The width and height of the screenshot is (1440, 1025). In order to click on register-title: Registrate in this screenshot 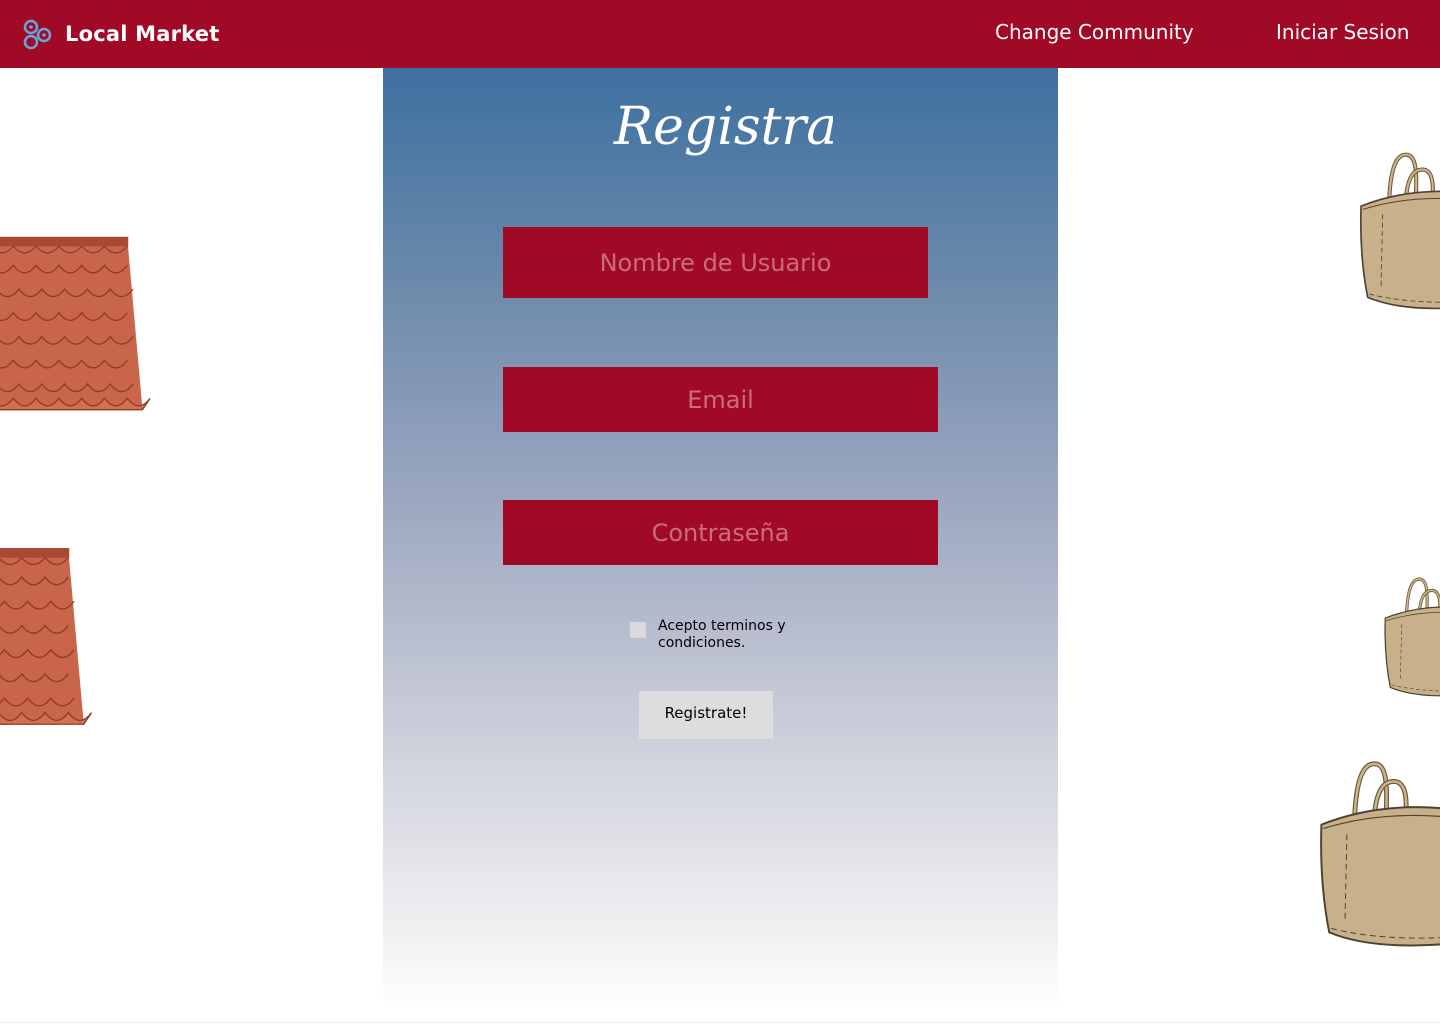, I will do `click(748, 131)`.